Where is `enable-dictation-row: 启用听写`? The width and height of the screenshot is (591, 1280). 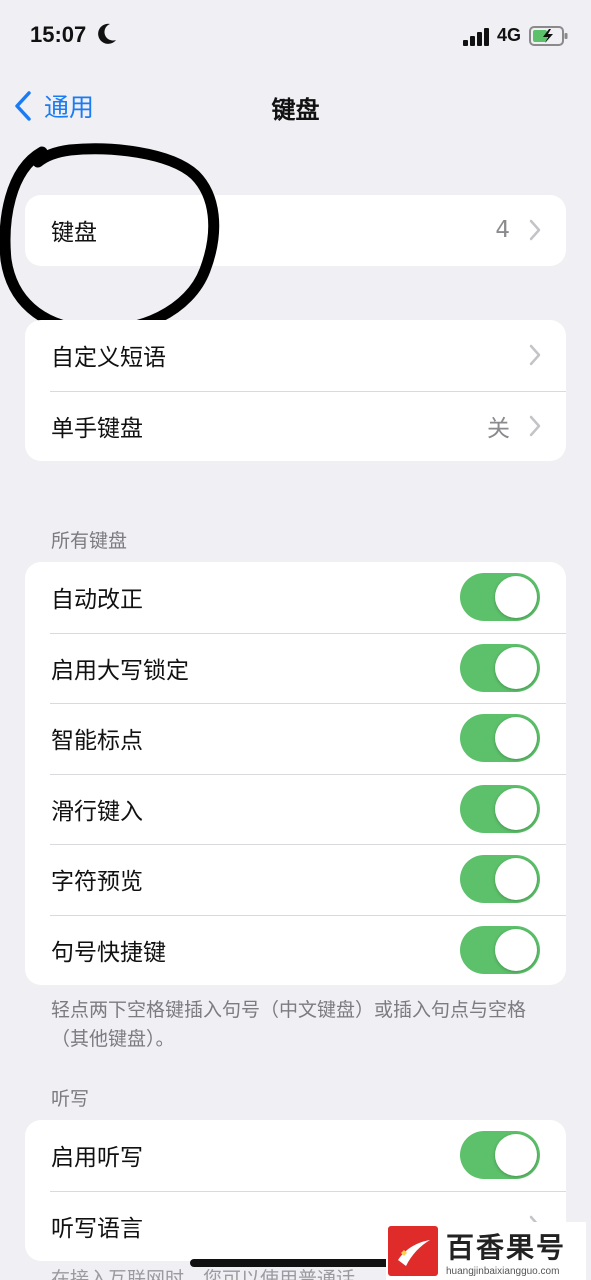
enable-dictation-row: 启用听写 is located at coordinates (295, 1155).